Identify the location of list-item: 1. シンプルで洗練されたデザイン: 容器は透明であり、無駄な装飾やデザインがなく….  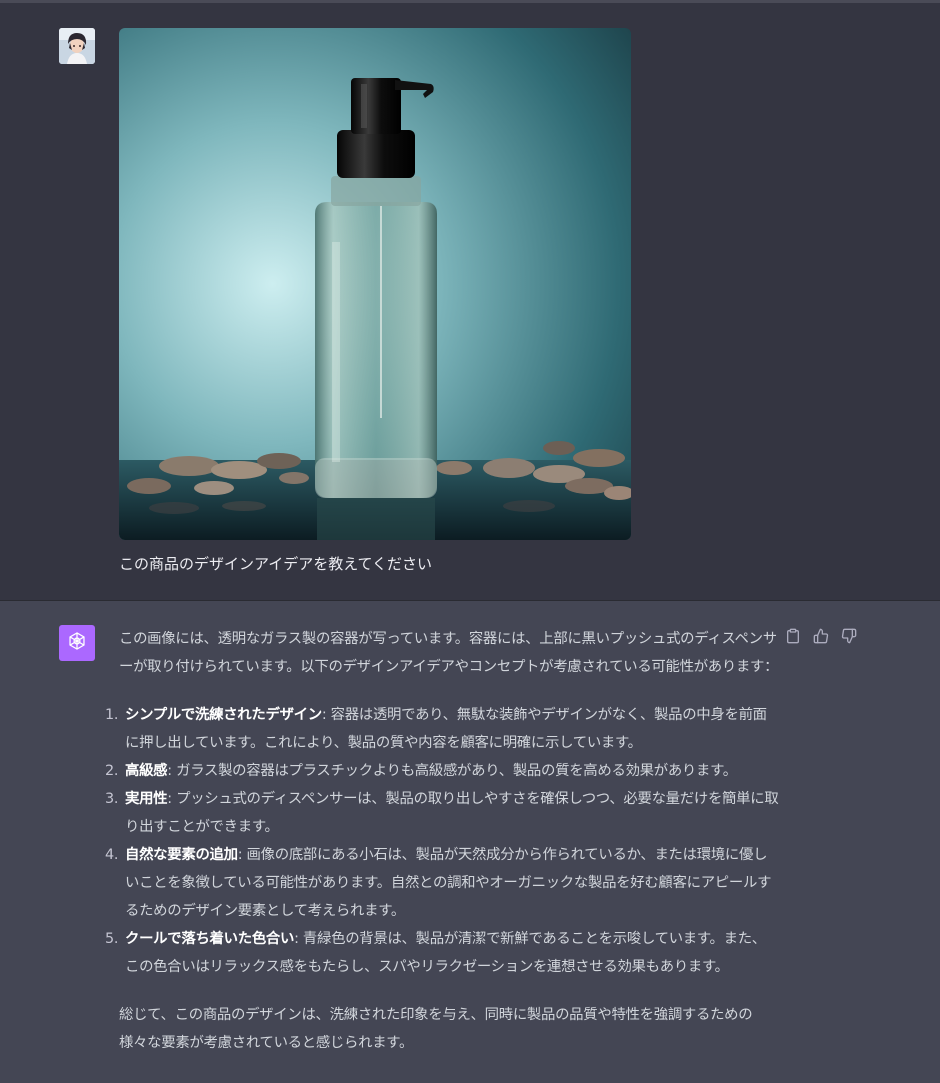
(436, 729).